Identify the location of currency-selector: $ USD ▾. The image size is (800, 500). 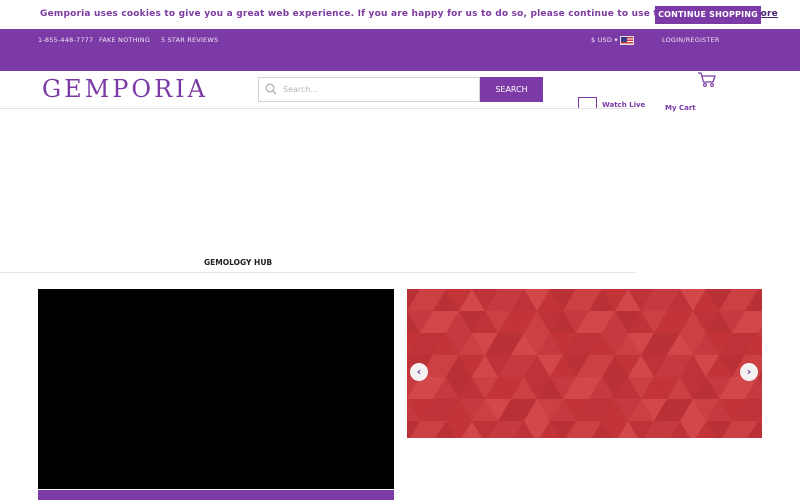
(604, 40).